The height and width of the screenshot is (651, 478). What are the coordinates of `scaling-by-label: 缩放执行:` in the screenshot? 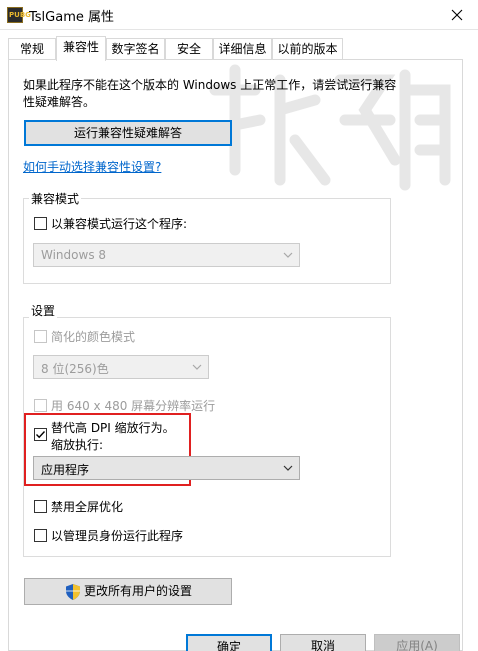 It's located at (77, 445).